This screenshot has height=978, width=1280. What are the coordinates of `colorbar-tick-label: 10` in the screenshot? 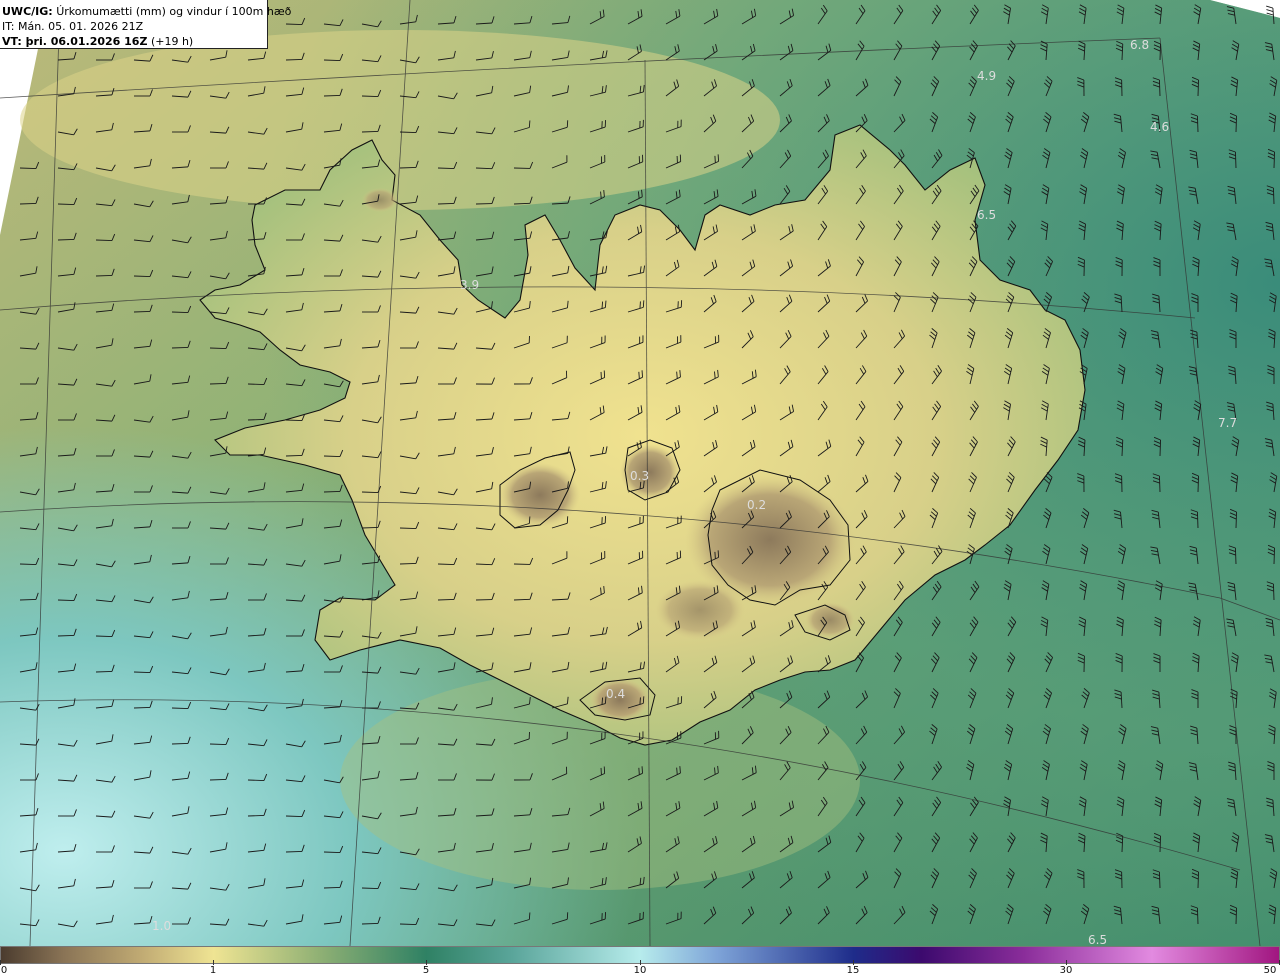 It's located at (640, 970).